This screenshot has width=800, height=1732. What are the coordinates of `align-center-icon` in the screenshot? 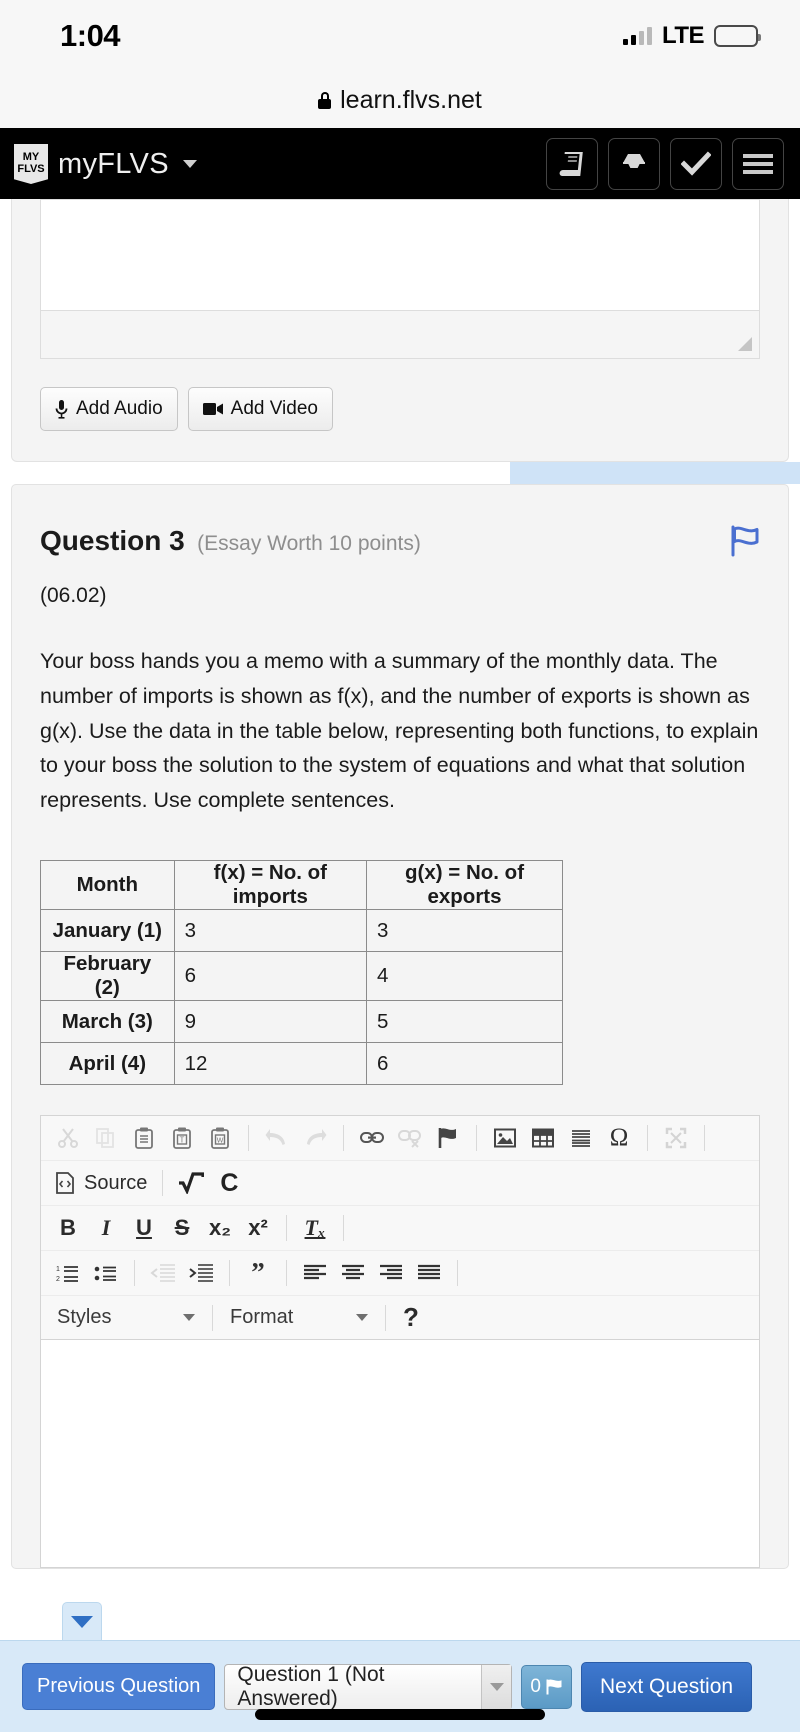 It's located at (353, 1273).